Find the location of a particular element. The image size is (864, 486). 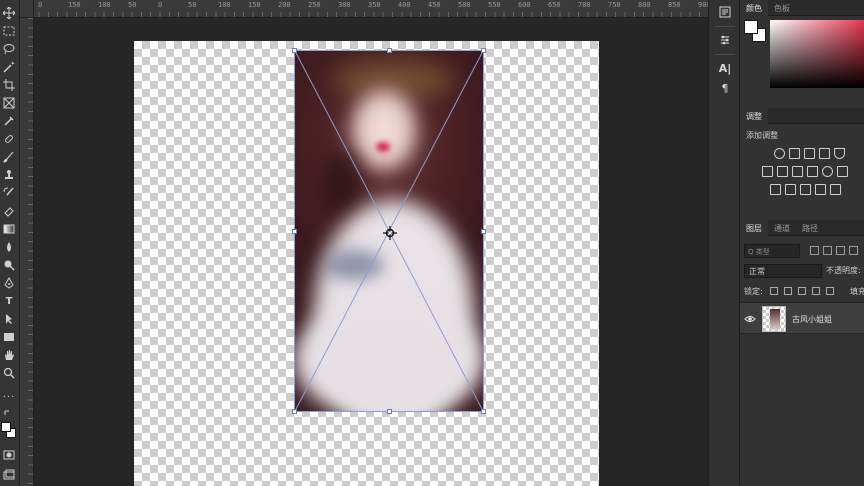

ruler-tick-label: 50 is located at coordinates (192, 5).